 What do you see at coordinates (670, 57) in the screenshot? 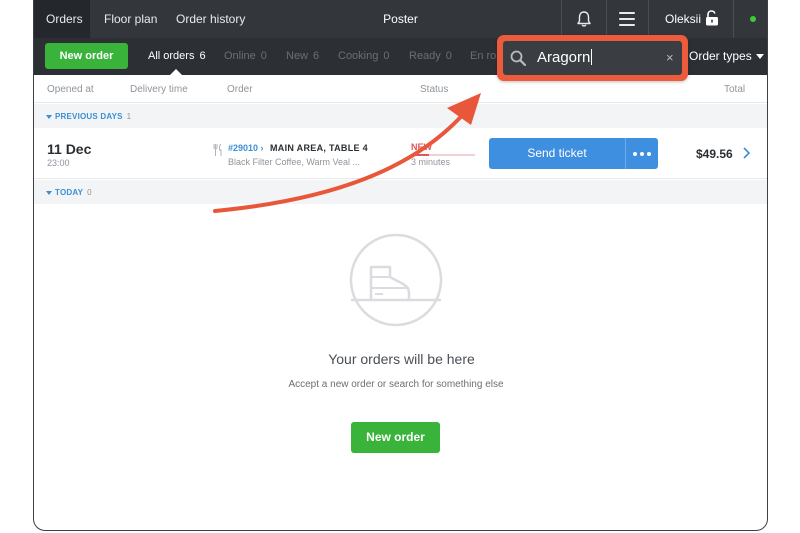
I see `clear-icon: ×` at bounding box center [670, 57].